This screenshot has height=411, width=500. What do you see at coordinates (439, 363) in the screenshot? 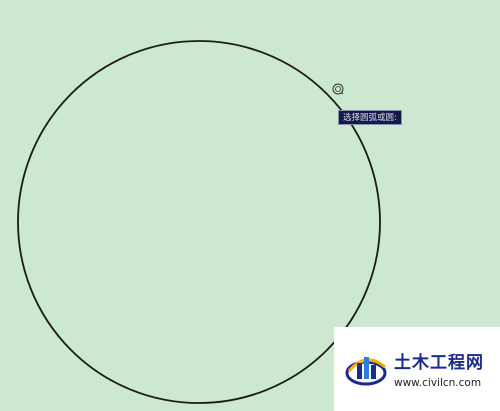
I see `watermark-title: 土木工程网` at bounding box center [439, 363].